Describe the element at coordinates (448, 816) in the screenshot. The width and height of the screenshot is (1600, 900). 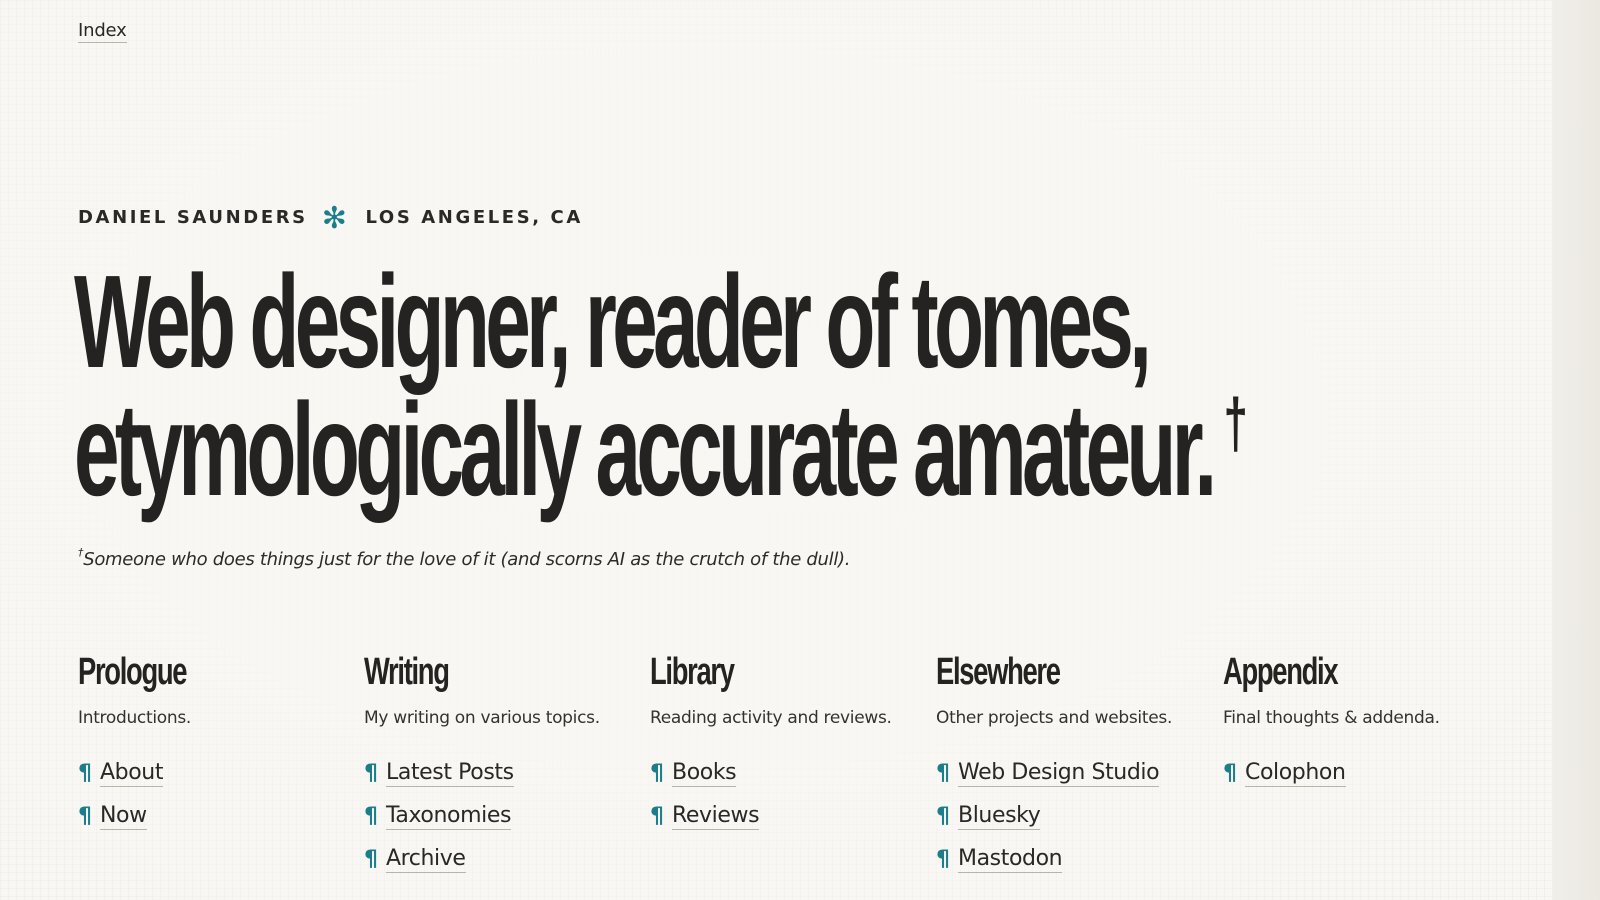
I see `link-label: Taxonomies` at that location.